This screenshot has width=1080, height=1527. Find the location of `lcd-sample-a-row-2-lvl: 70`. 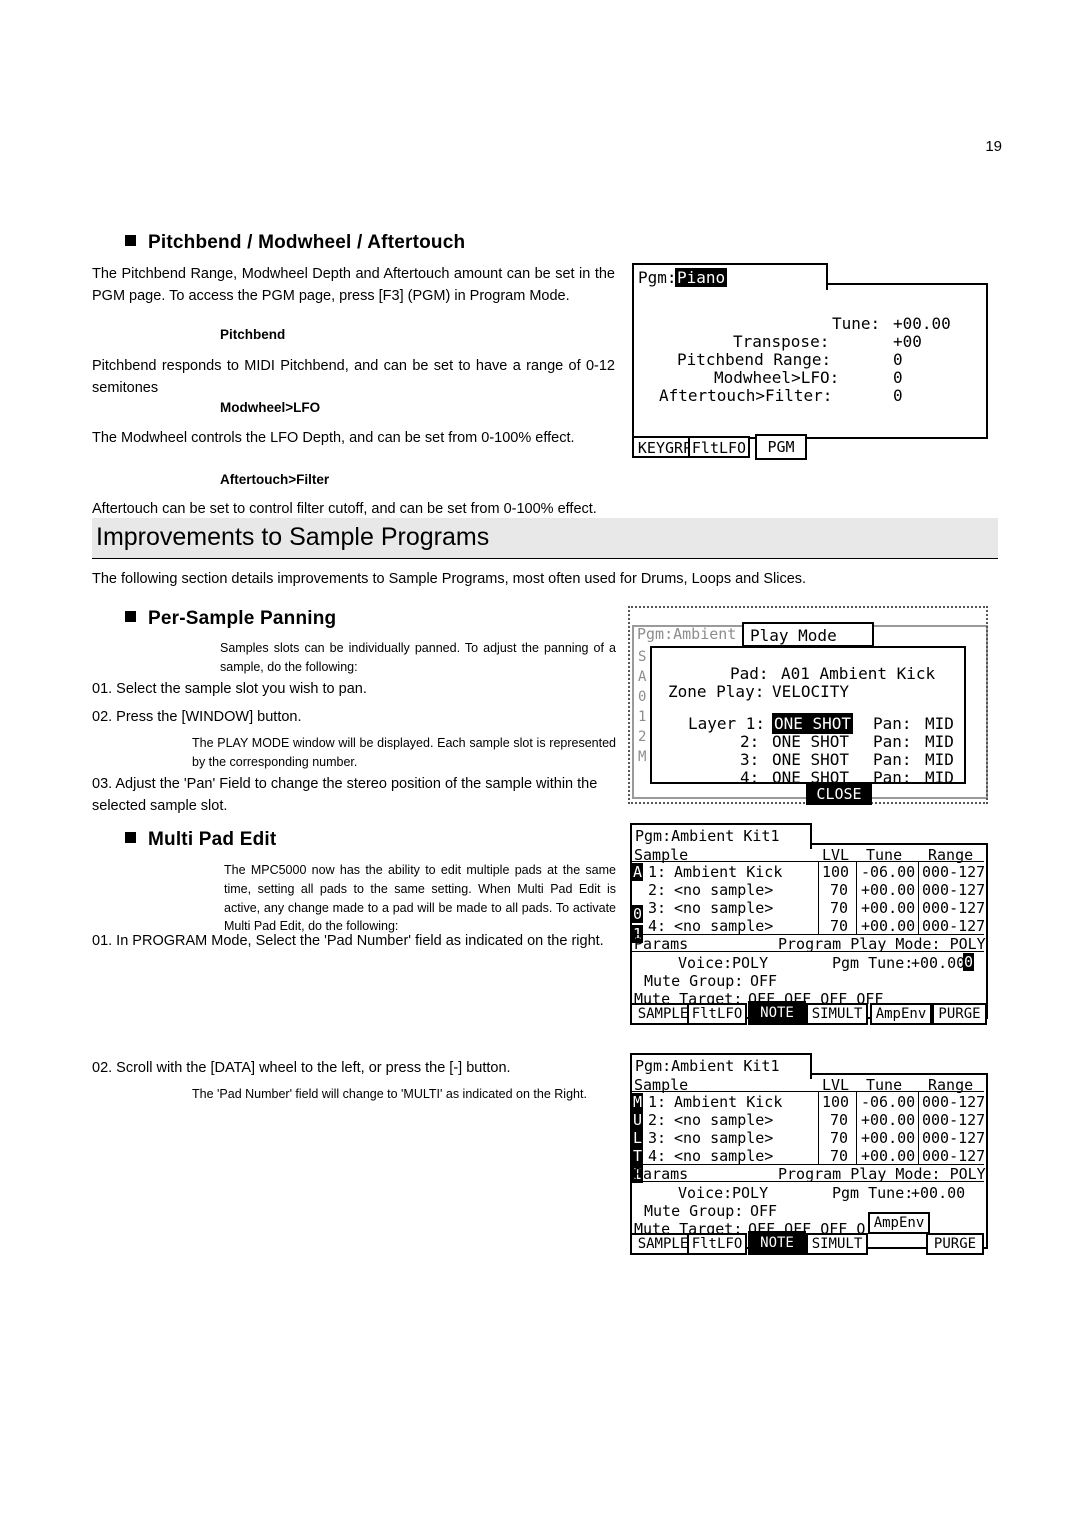

lcd-sample-a-row-2-lvl: 70 is located at coordinates (839, 890).